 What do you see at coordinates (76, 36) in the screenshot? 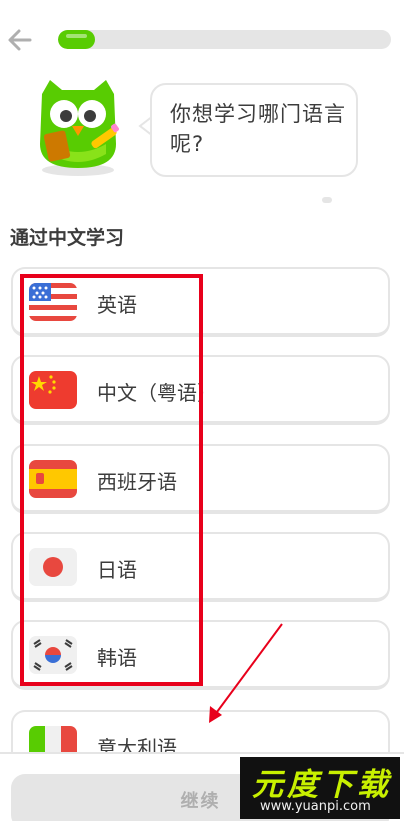
I see `progress-shine` at bounding box center [76, 36].